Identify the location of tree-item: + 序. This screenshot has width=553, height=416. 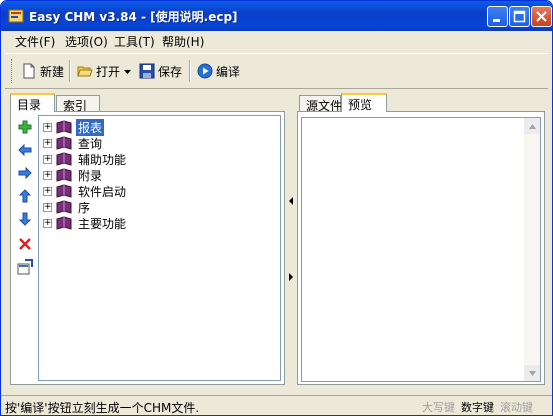
(67, 207).